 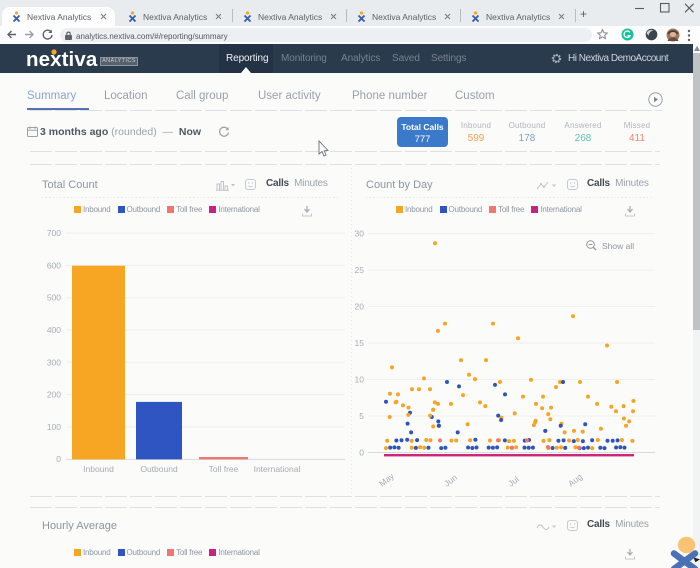 I want to click on svg-text: 15, so click(x=360, y=343).